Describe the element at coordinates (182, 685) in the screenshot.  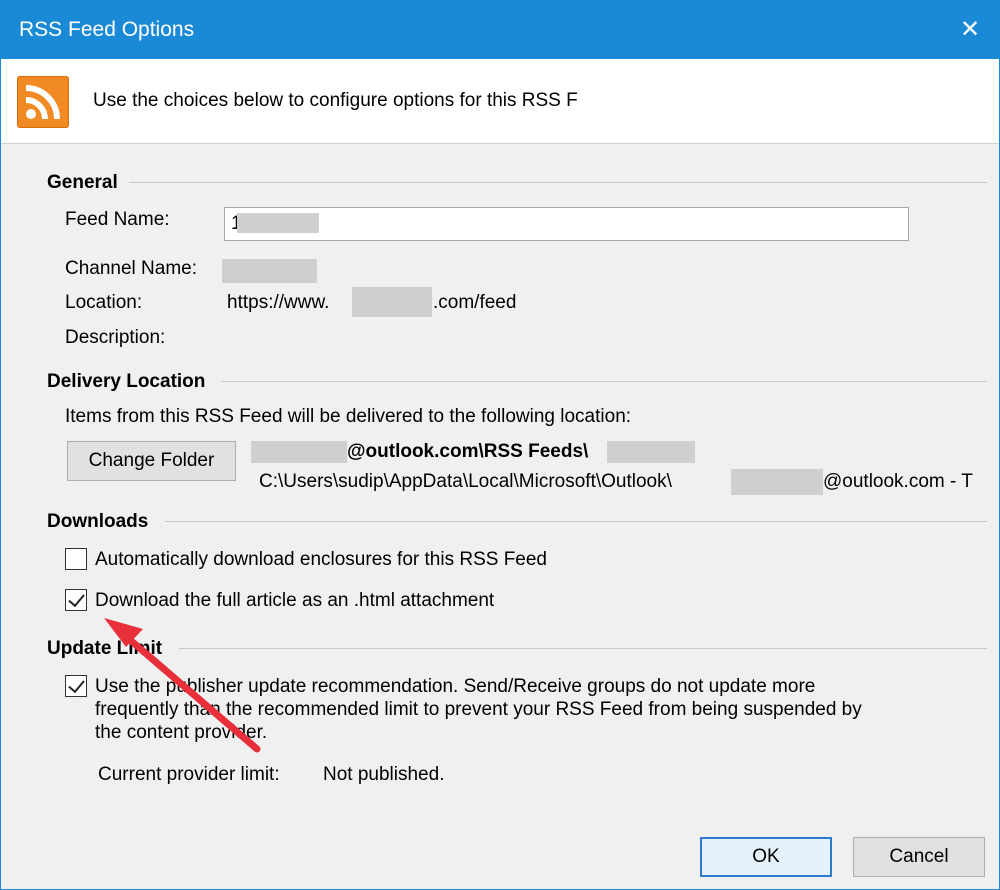
I see `annotation-arrow-icon` at that location.